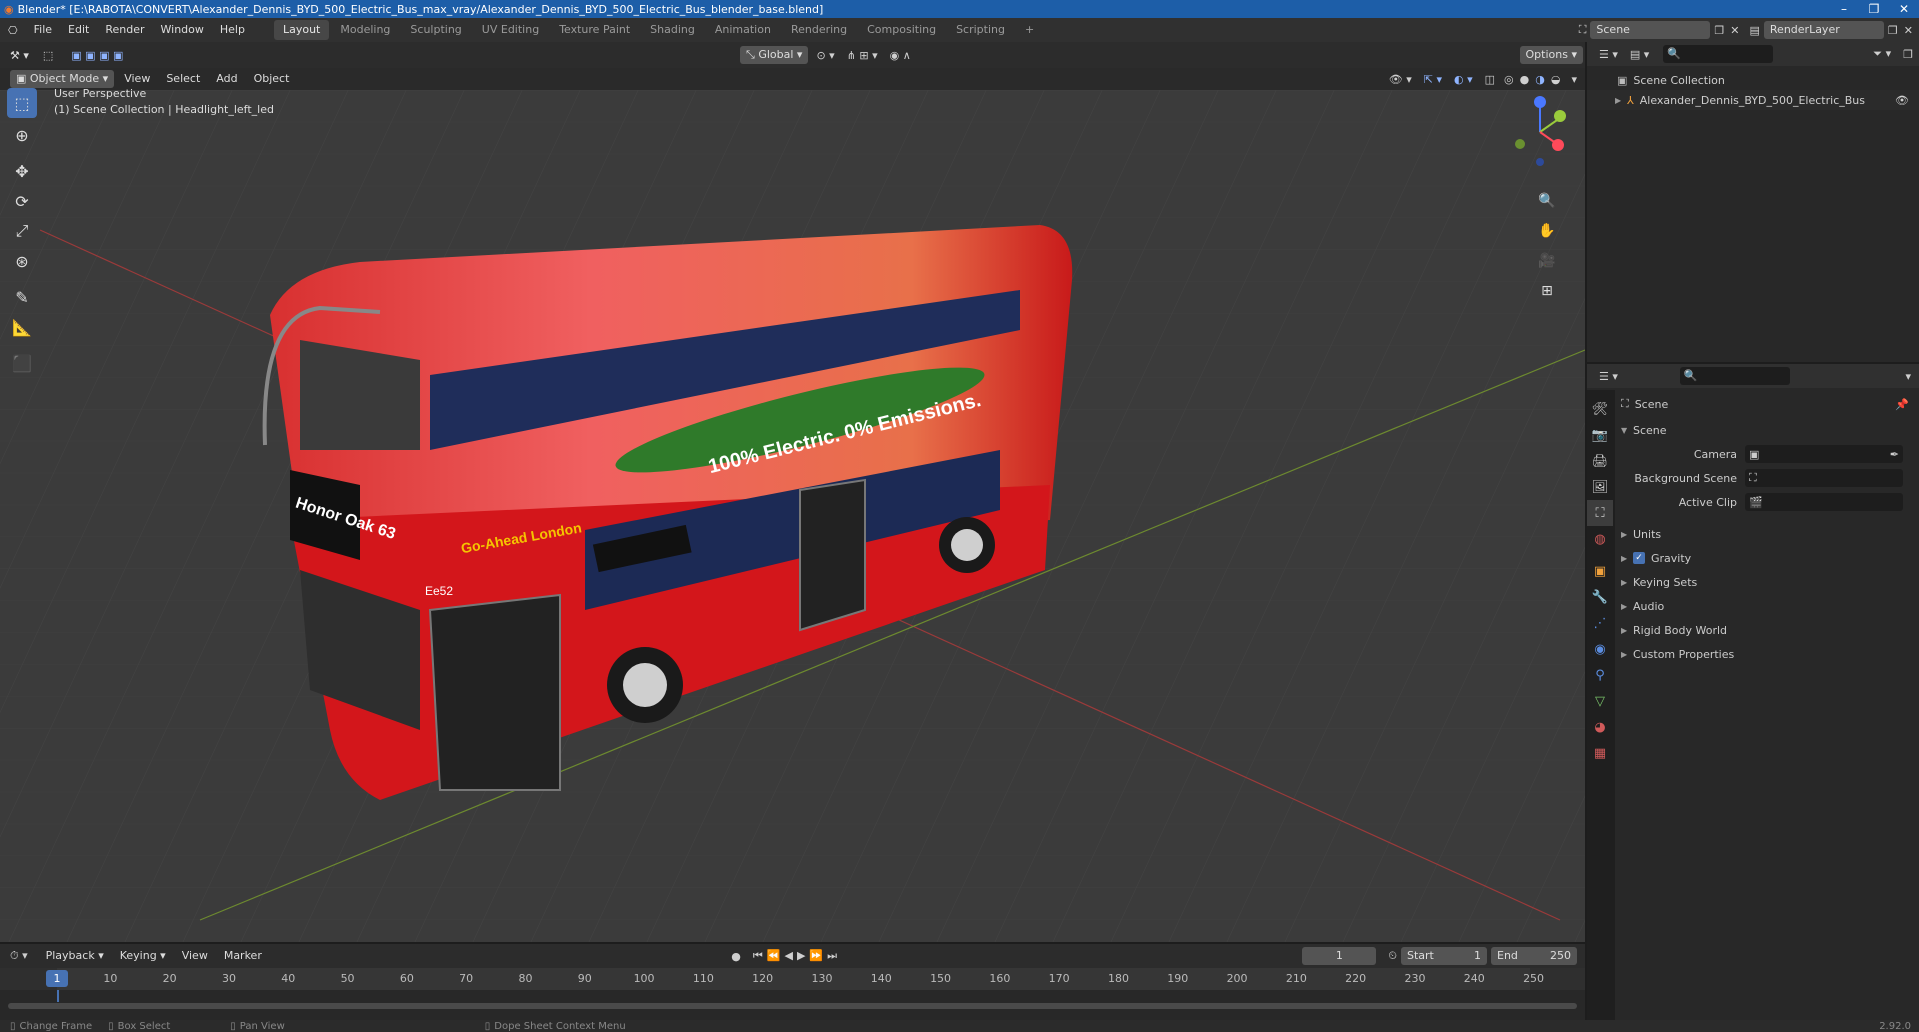 This screenshot has width=1919, height=1032. I want to click on render-tab-icon: 📷, so click(1600, 435).